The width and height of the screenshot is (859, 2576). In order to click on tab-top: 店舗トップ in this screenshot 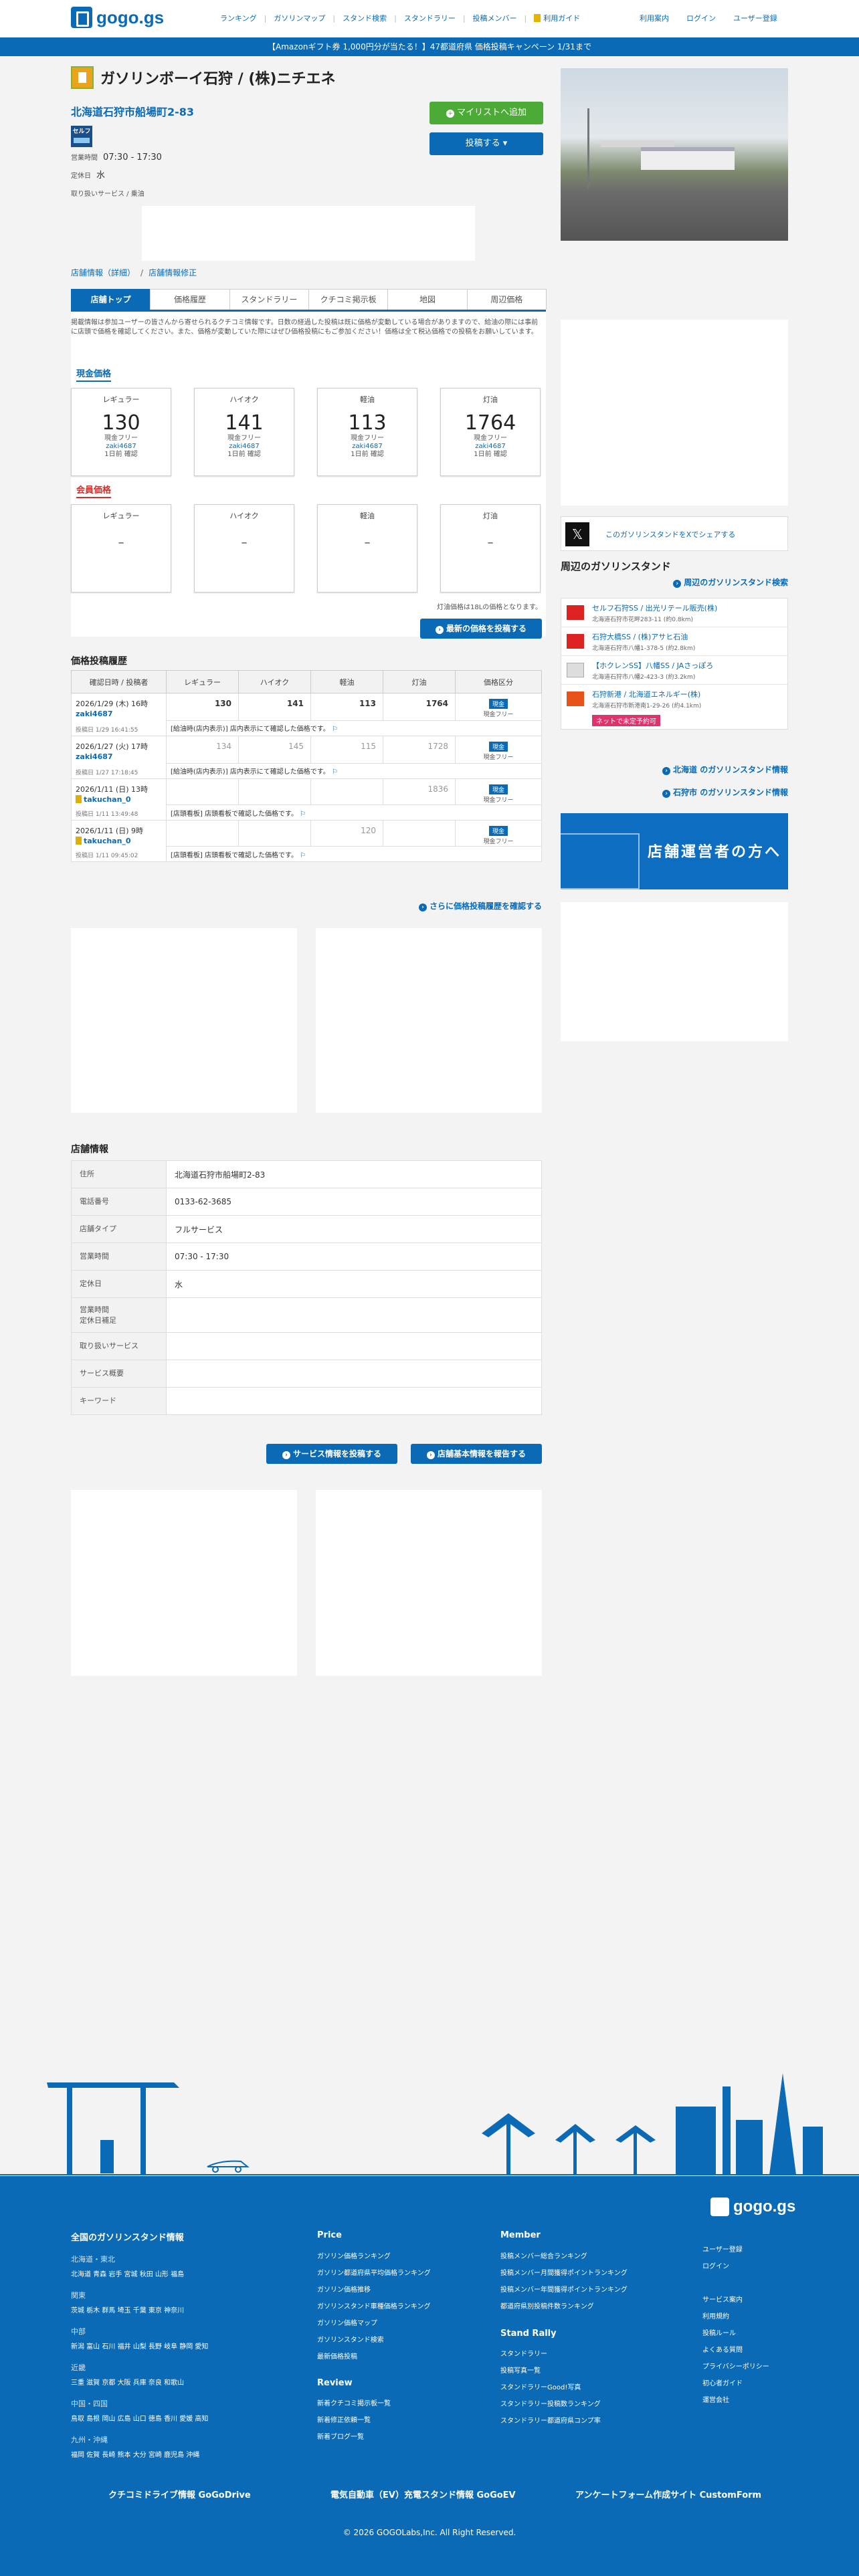, I will do `click(111, 299)`.